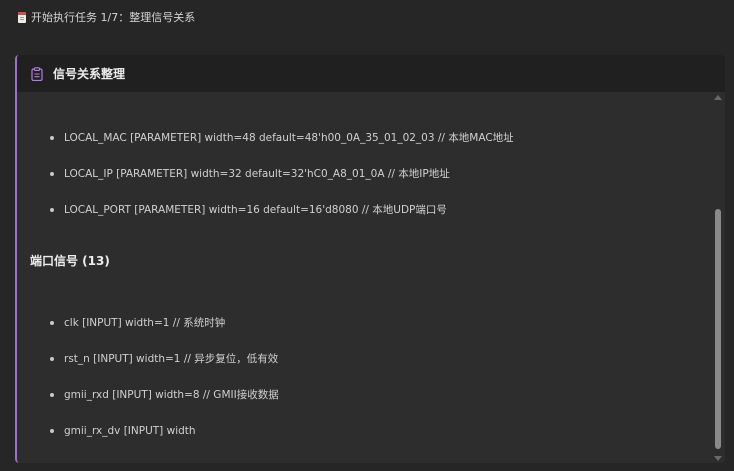 This screenshot has height=471, width=734. Describe the element at coordinates (164, 442) in the screenshot. I see `list-item: gmii_rx_dv [INPUT] width` at that location.